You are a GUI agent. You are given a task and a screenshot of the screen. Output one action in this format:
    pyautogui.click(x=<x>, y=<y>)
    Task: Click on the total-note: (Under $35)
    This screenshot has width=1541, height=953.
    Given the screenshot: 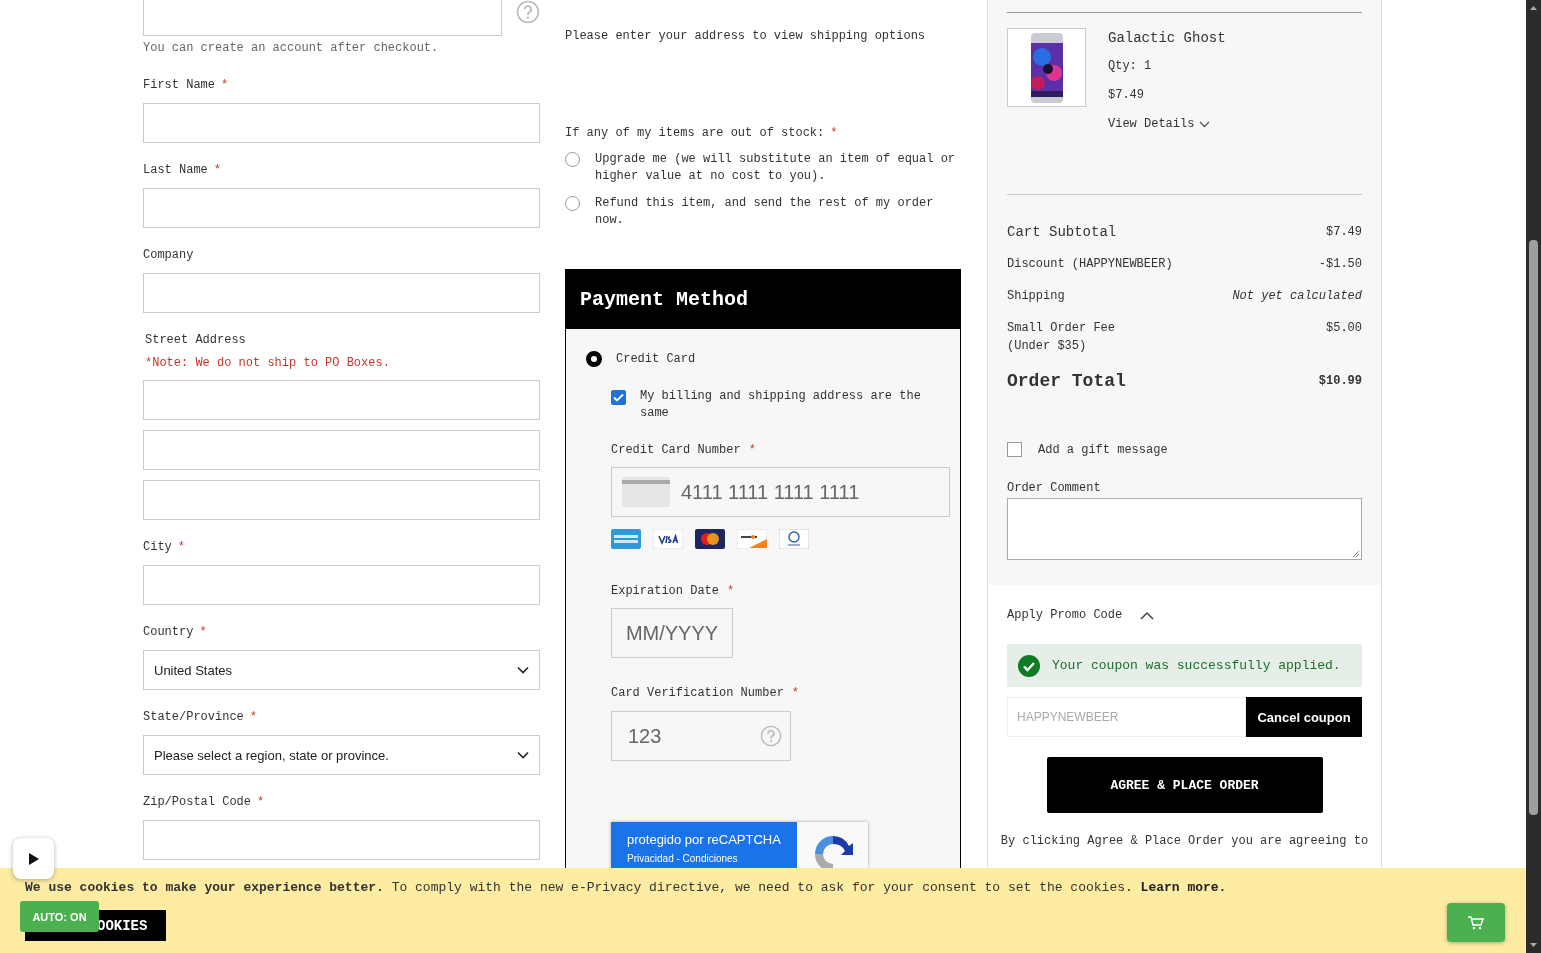 What is the action you would take?
    pyautogui.click(x=1047, y=346)
    